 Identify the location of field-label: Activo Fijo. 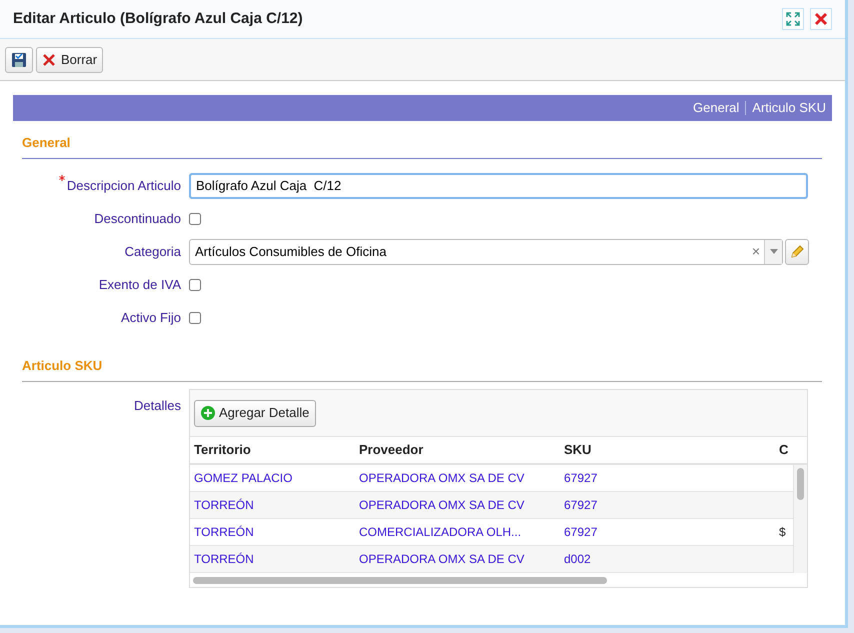
(151, 317).